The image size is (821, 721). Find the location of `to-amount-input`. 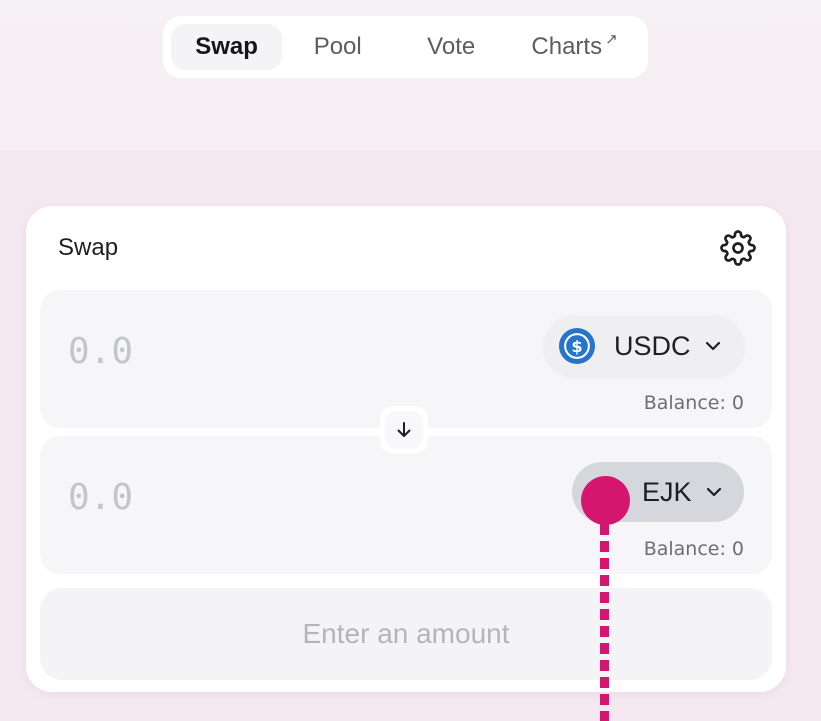

to-amount-input is located at coordinates (233, 497).